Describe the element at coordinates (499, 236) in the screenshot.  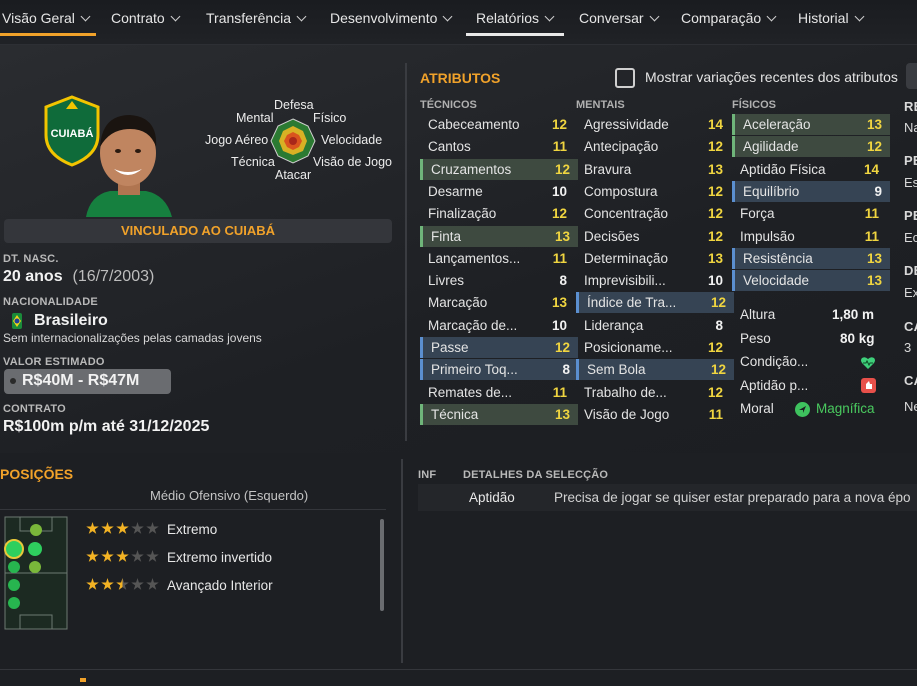
I see `attribute-row: Finta 13` at that location.